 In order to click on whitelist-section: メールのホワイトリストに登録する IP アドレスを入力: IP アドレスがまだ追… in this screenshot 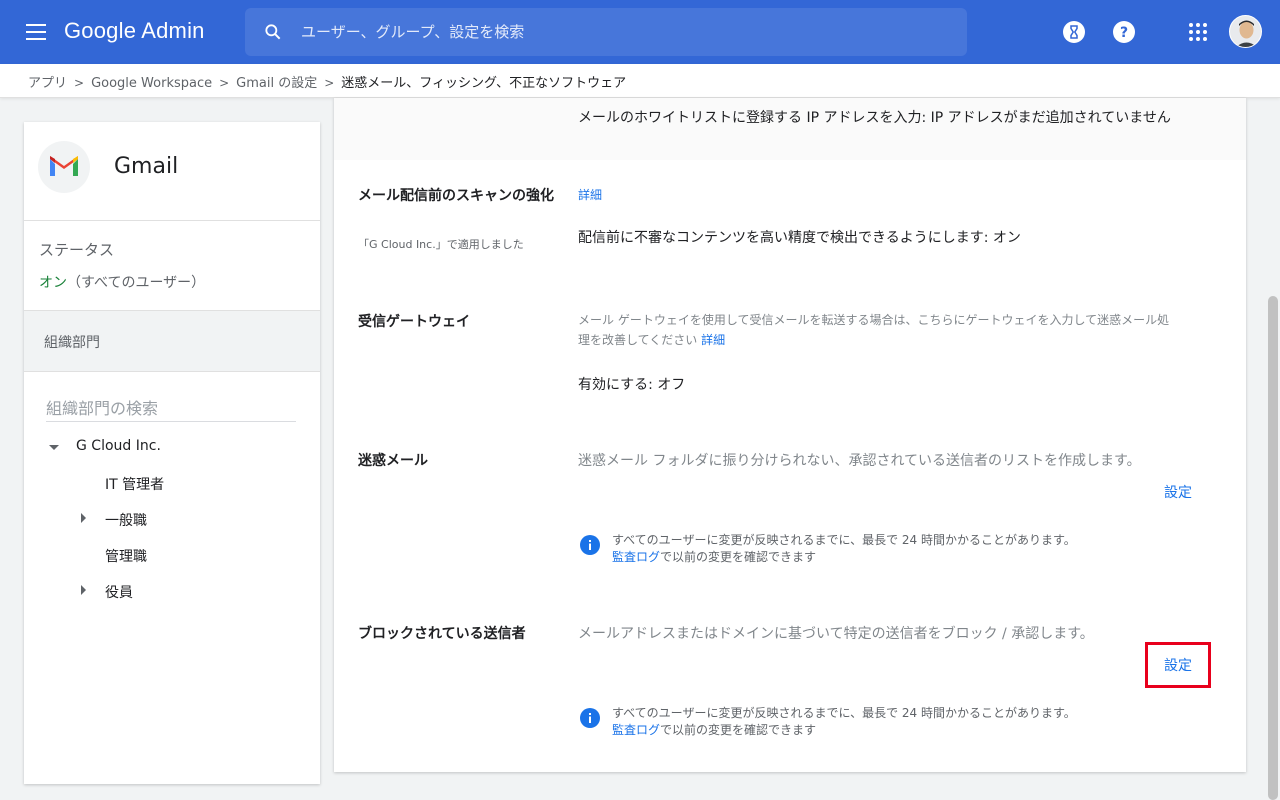, I will do `click(790, 129)`.